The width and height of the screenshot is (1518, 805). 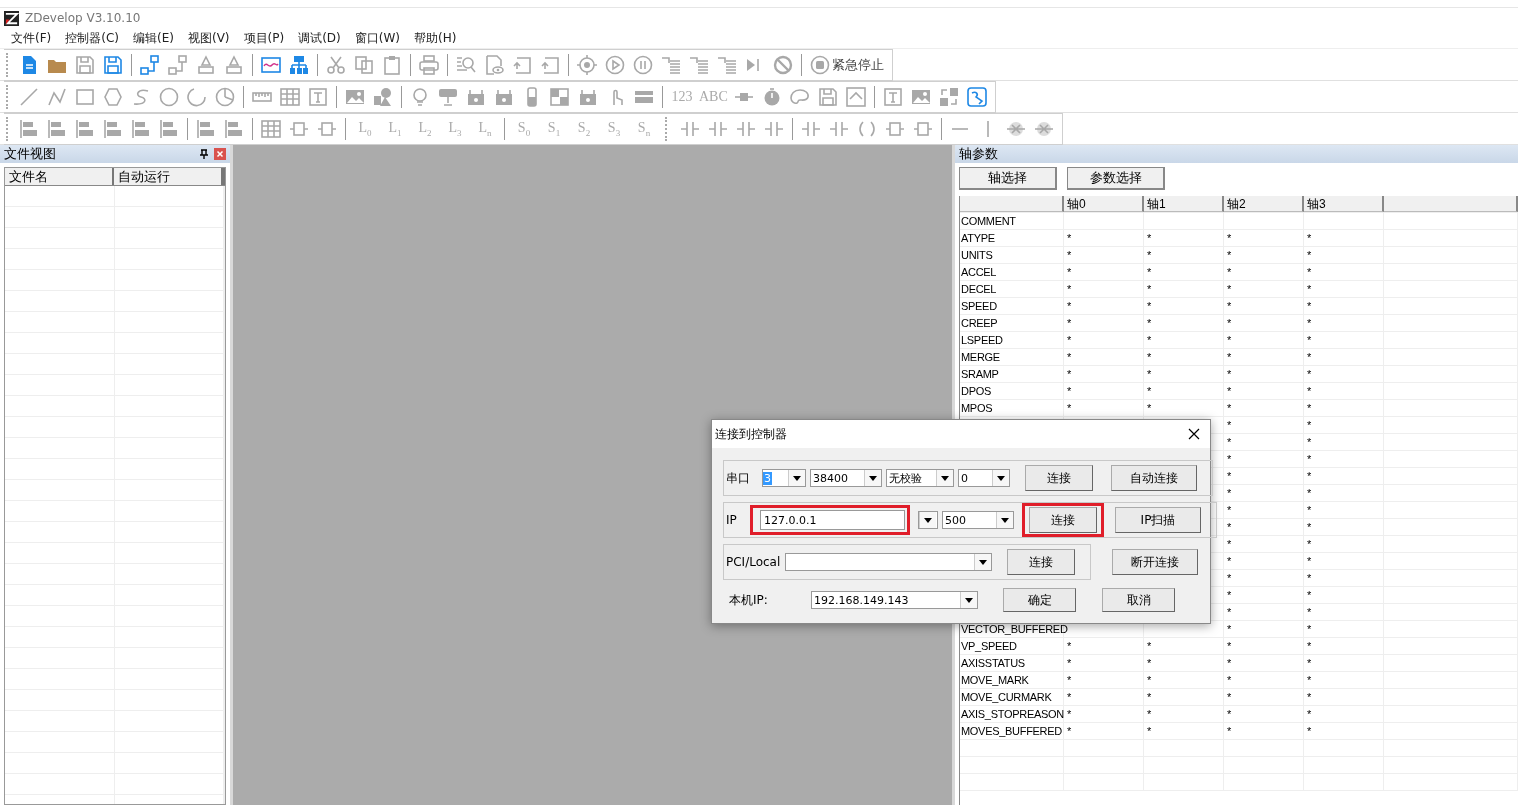 What do you see at coordinates (1012, 374) in the screenshot?
I see `table-cell: SRAMP` at bounding box center [1012, 374].